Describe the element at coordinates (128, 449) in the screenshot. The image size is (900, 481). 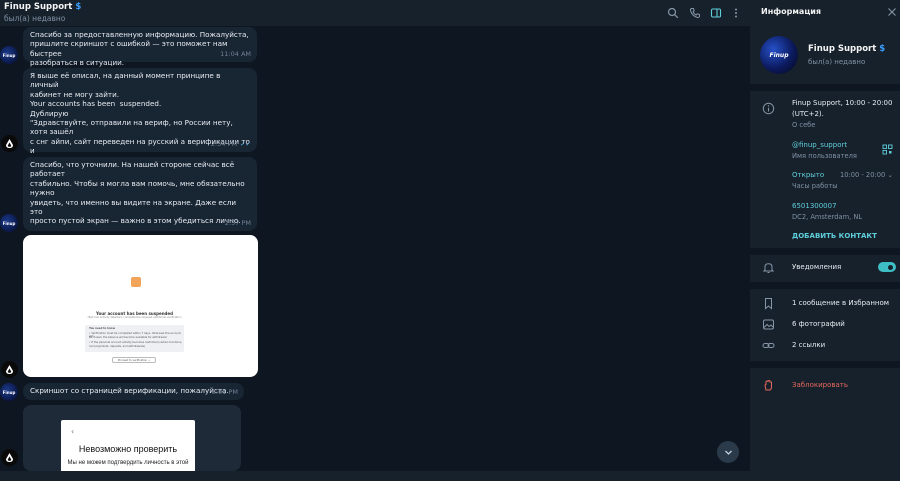
I see `verification-title: Невозможно проверить` at that location.